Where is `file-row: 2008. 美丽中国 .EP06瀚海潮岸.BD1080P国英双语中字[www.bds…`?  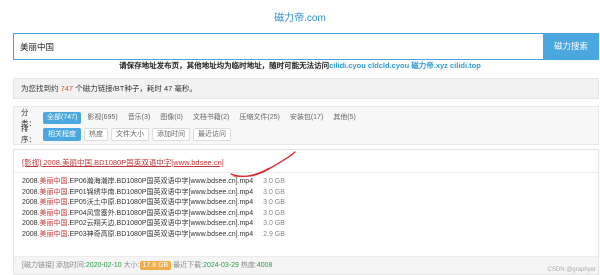 file-row: 2008. 美丽中国 .EP06瀚海潮岸.BD1080P国英双语中字[www.bds… is located at coordinates (153, 182).